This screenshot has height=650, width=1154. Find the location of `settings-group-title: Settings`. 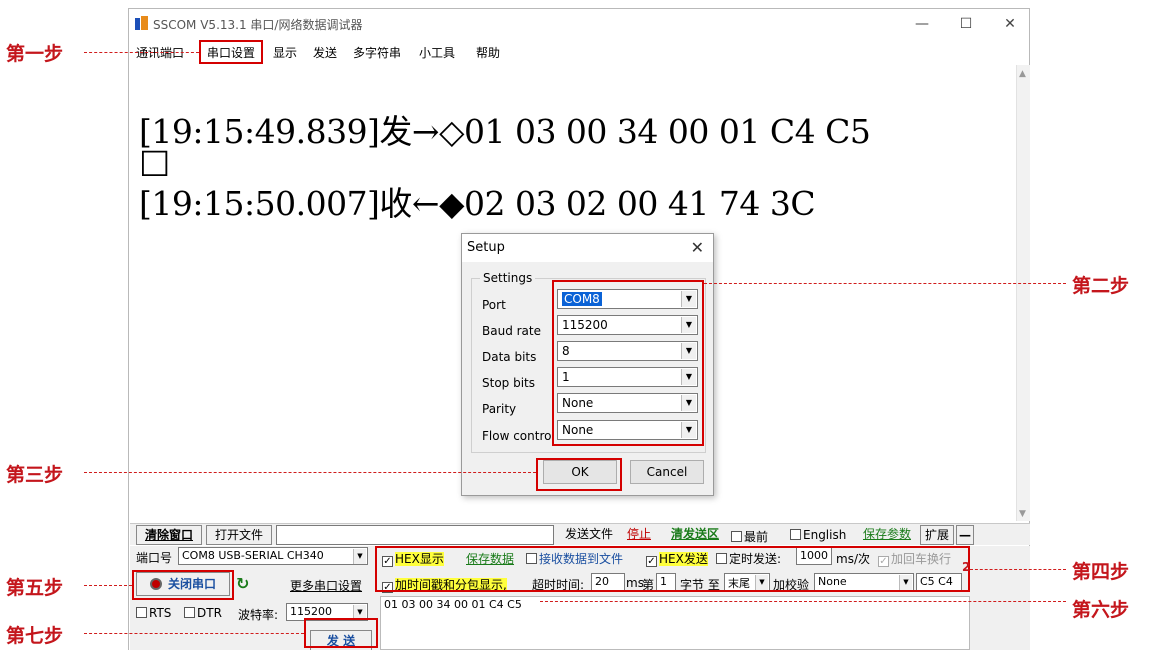

settings-group-title: Settings is located at coordinates (508, 278).